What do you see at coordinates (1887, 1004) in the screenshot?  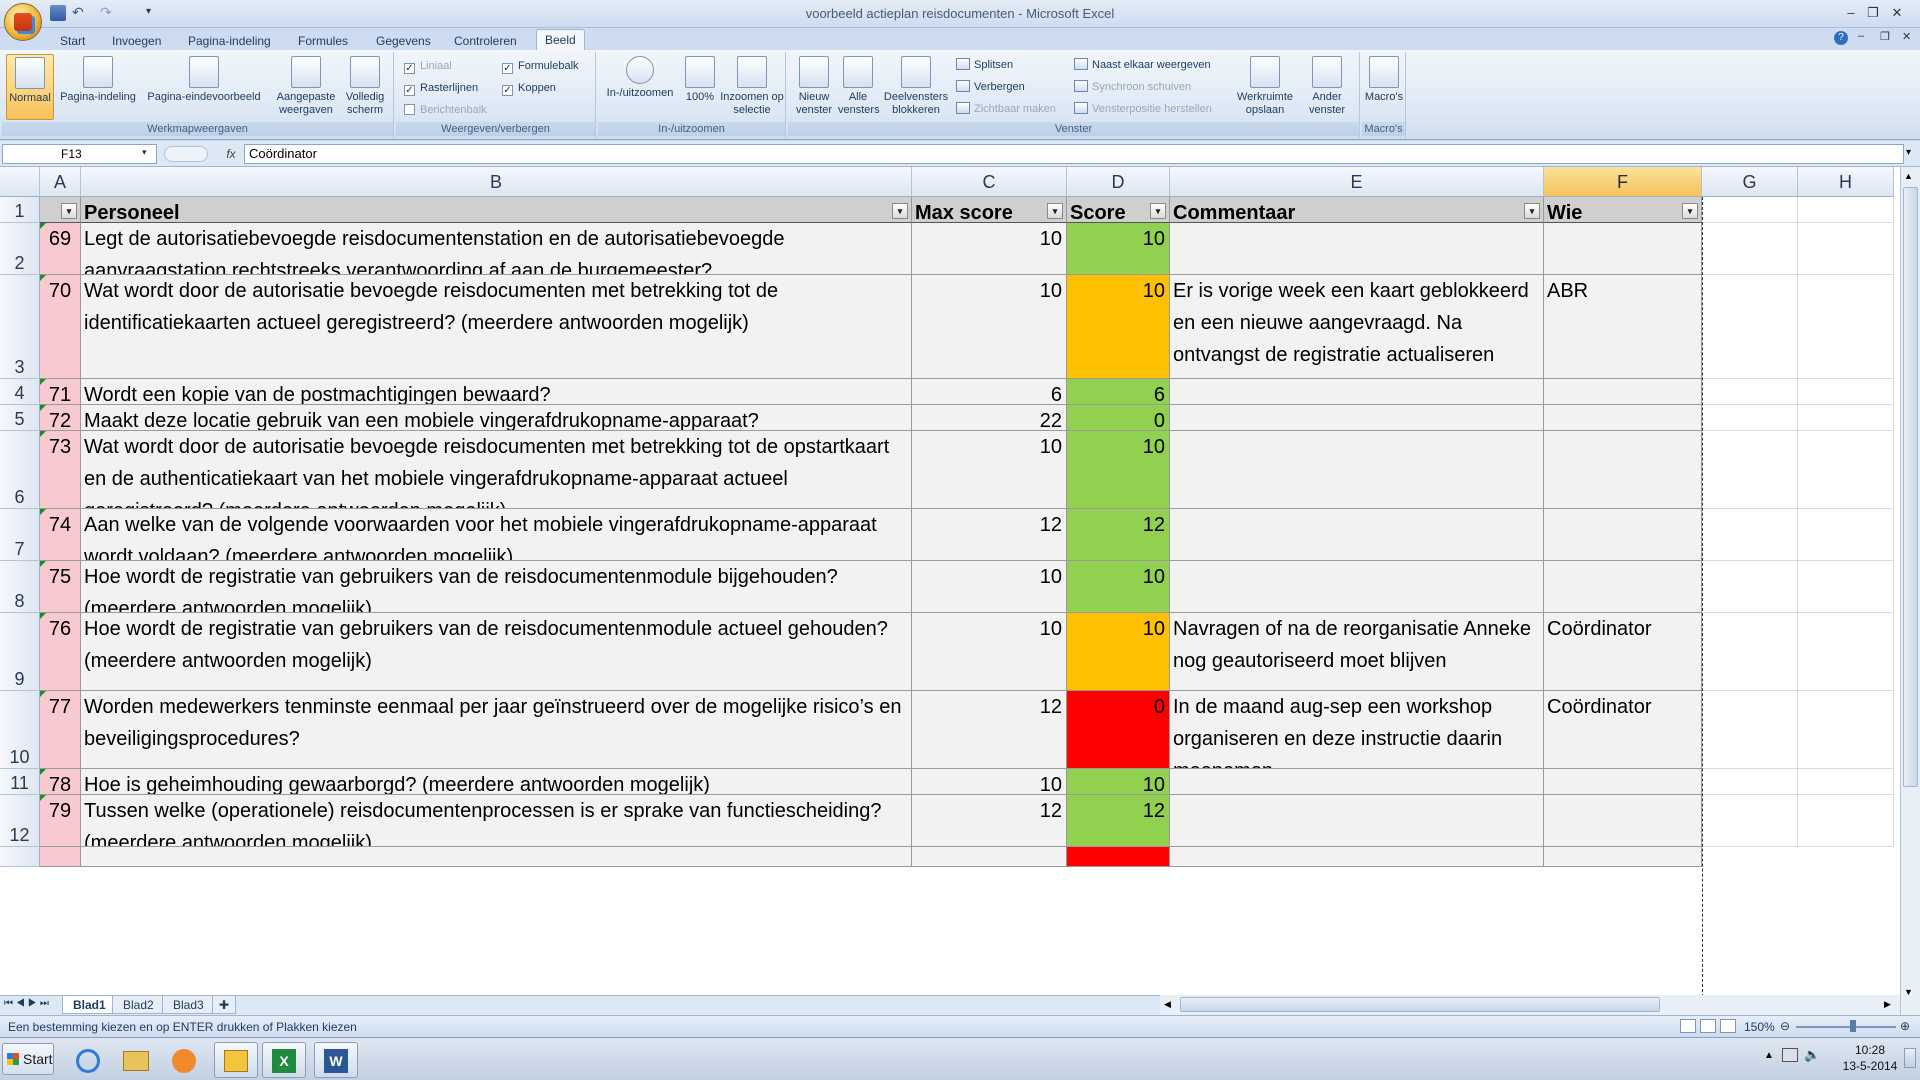 I see `scroll-right-icon: ▶` at bounding box center [1887, 1004].